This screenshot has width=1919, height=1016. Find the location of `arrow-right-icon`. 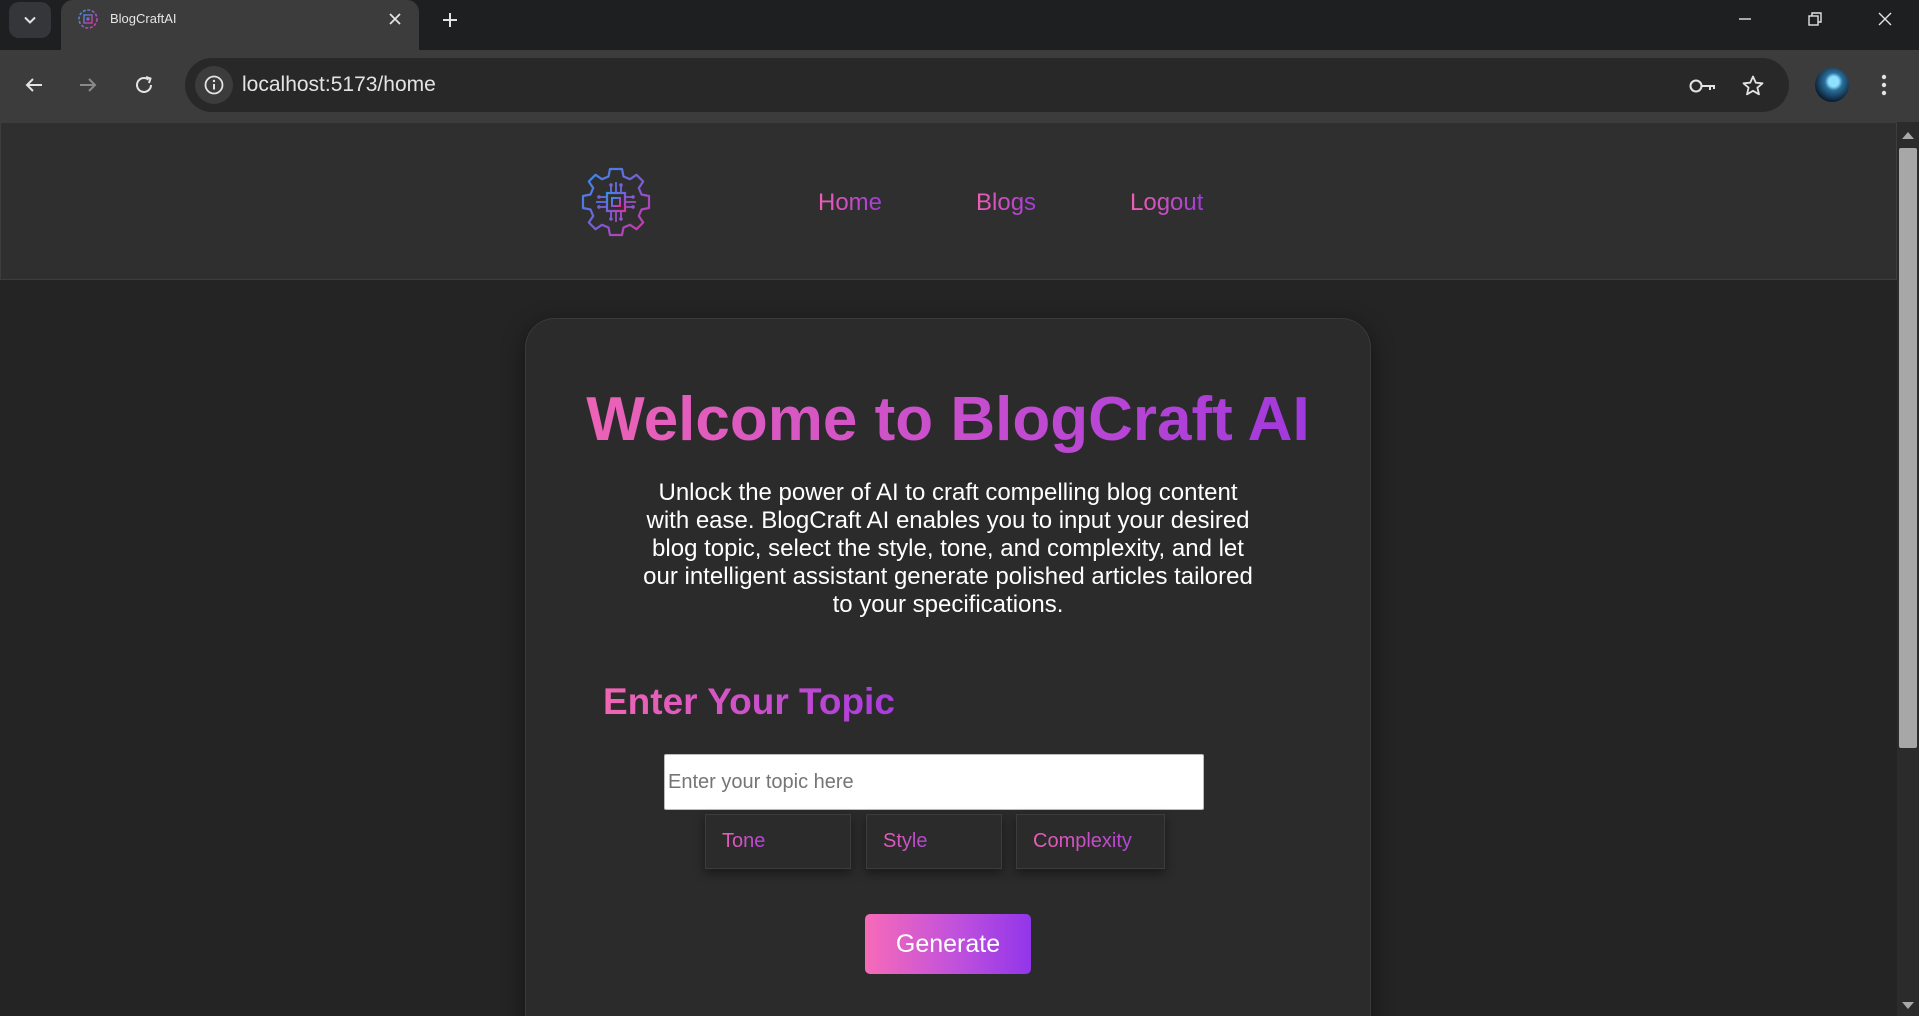

arrow-right-icon is located at coordinates (88, 85).